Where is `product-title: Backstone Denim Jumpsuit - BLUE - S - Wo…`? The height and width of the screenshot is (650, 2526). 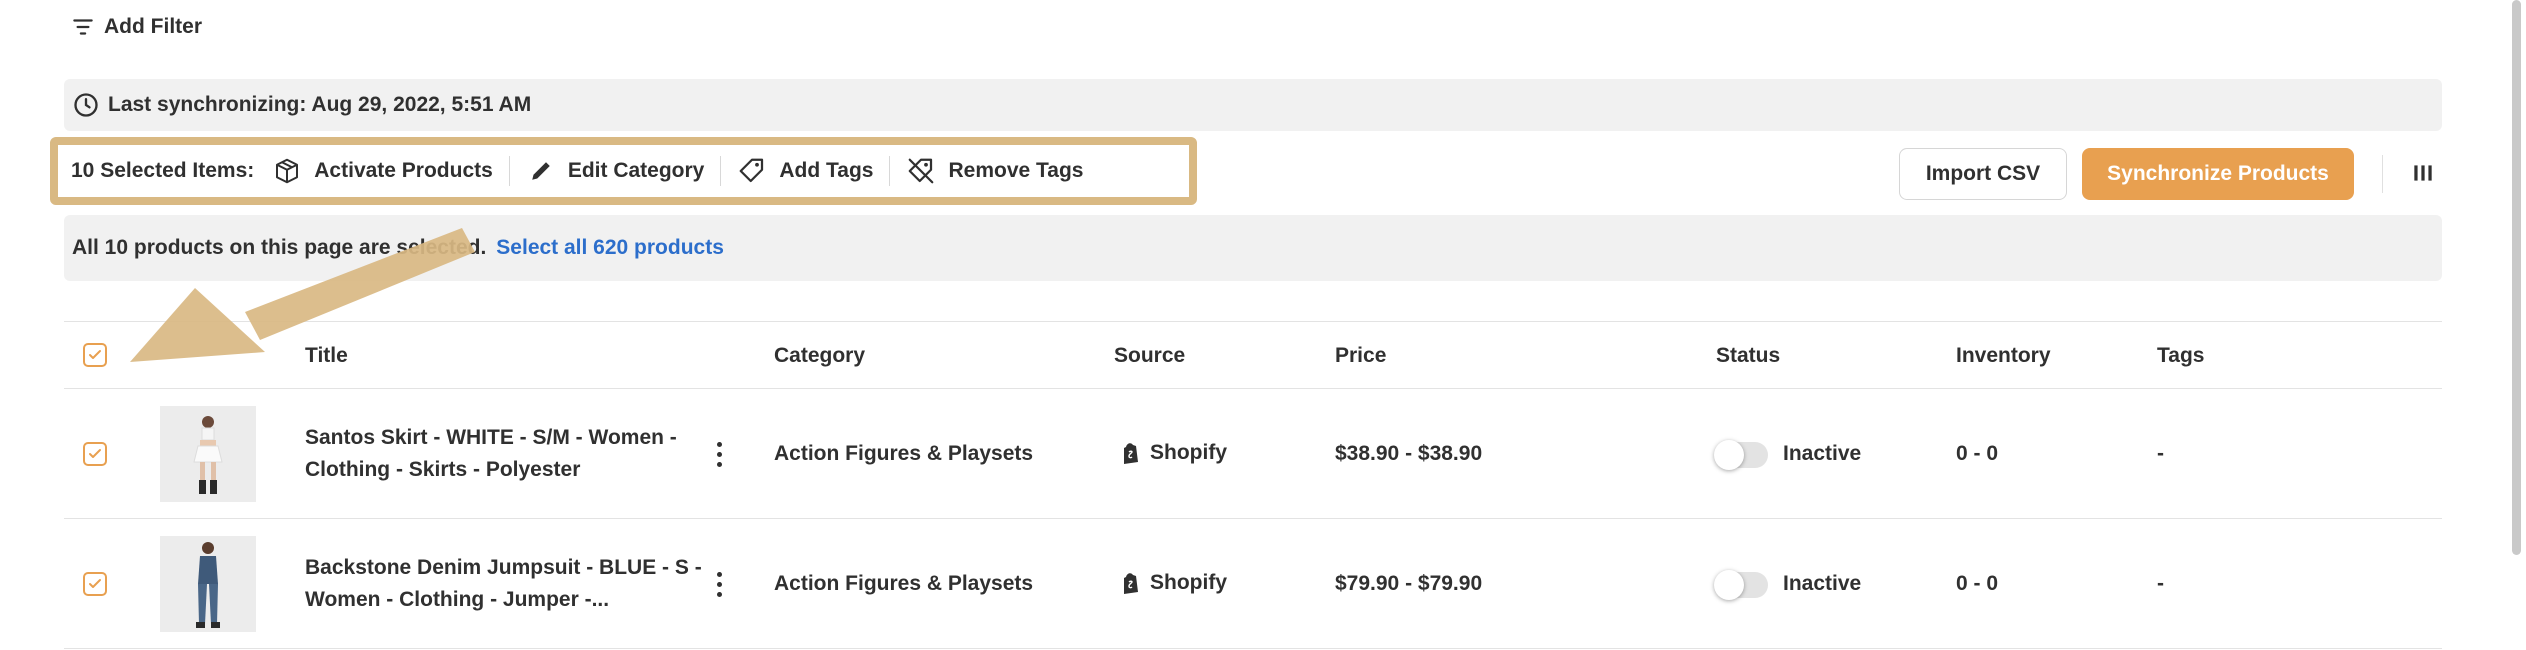
product-title: Backstone Denim Jumpsuit - BLUE - S - Wo… is located at coordinates (505, 584).